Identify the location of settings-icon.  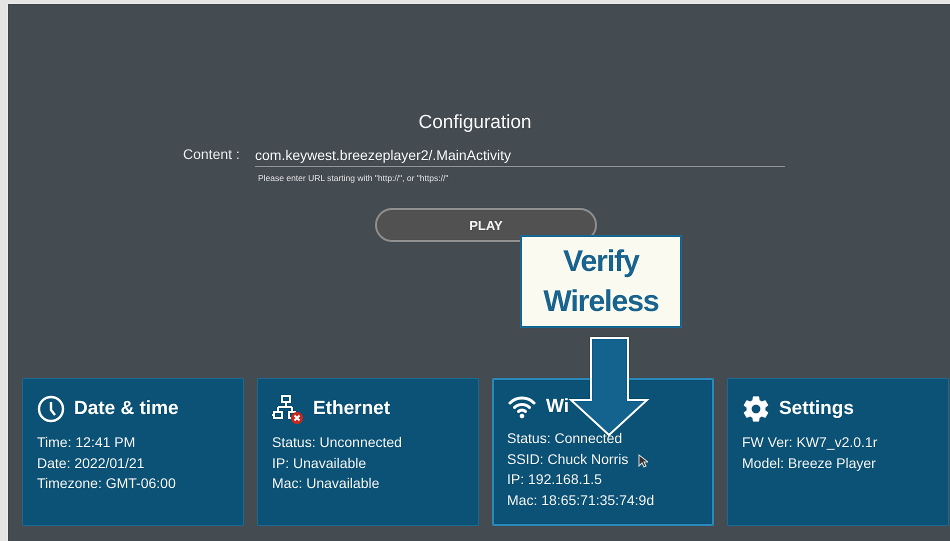
(756, 409).